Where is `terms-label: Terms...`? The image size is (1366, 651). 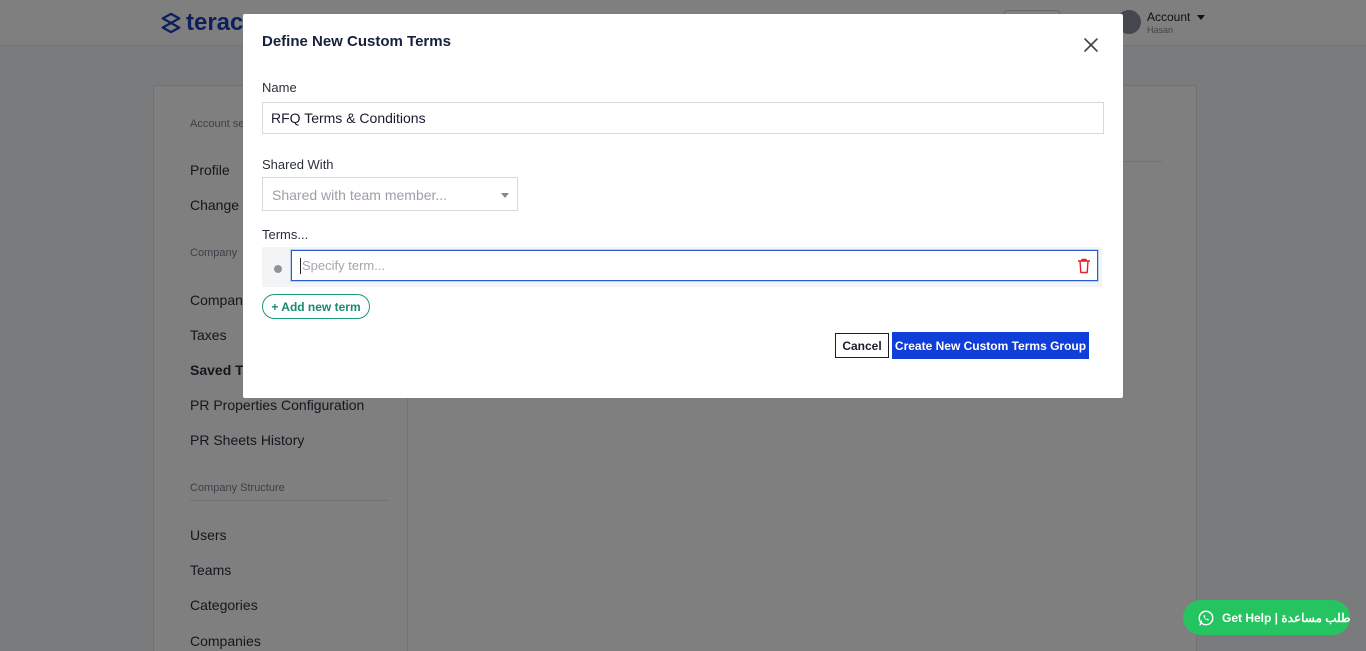
terms-label: Terms... is located at coordinates (285, 234).